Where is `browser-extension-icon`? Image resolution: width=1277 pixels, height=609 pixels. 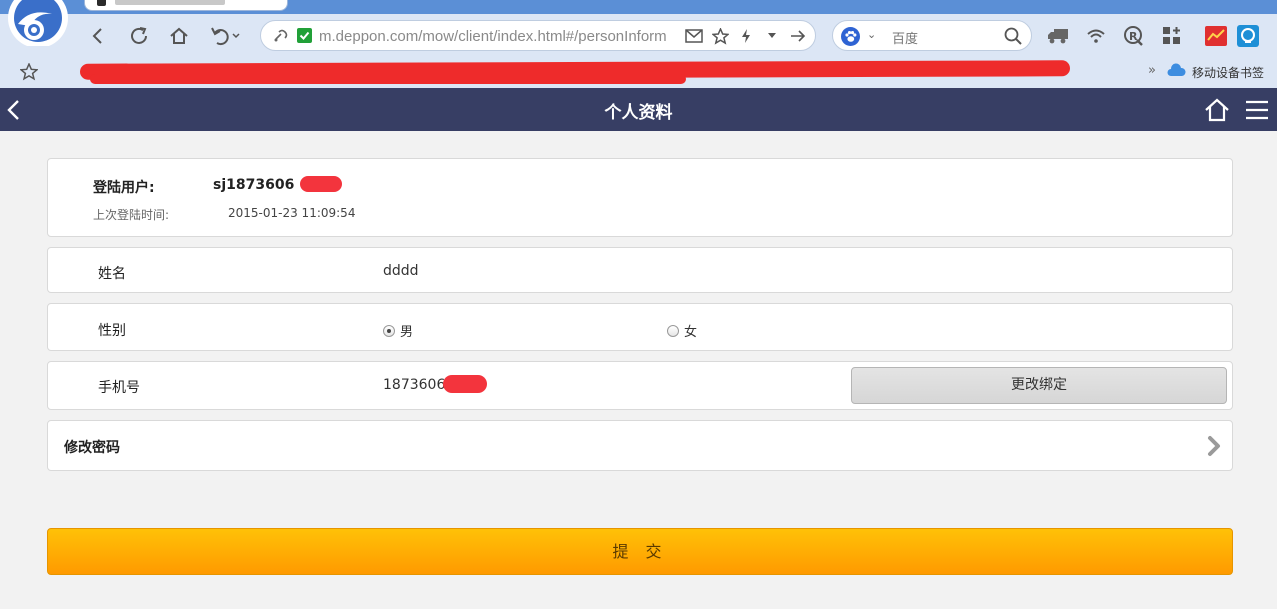 browser-extension-icon is located at coordinates (1248, 36).